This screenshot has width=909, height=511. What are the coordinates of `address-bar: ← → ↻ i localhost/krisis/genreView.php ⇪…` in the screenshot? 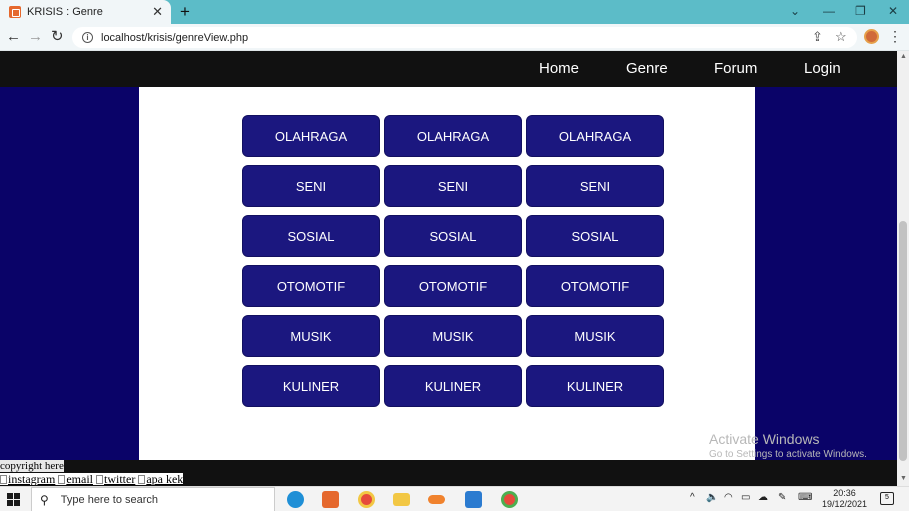 It's located at (454, 37).